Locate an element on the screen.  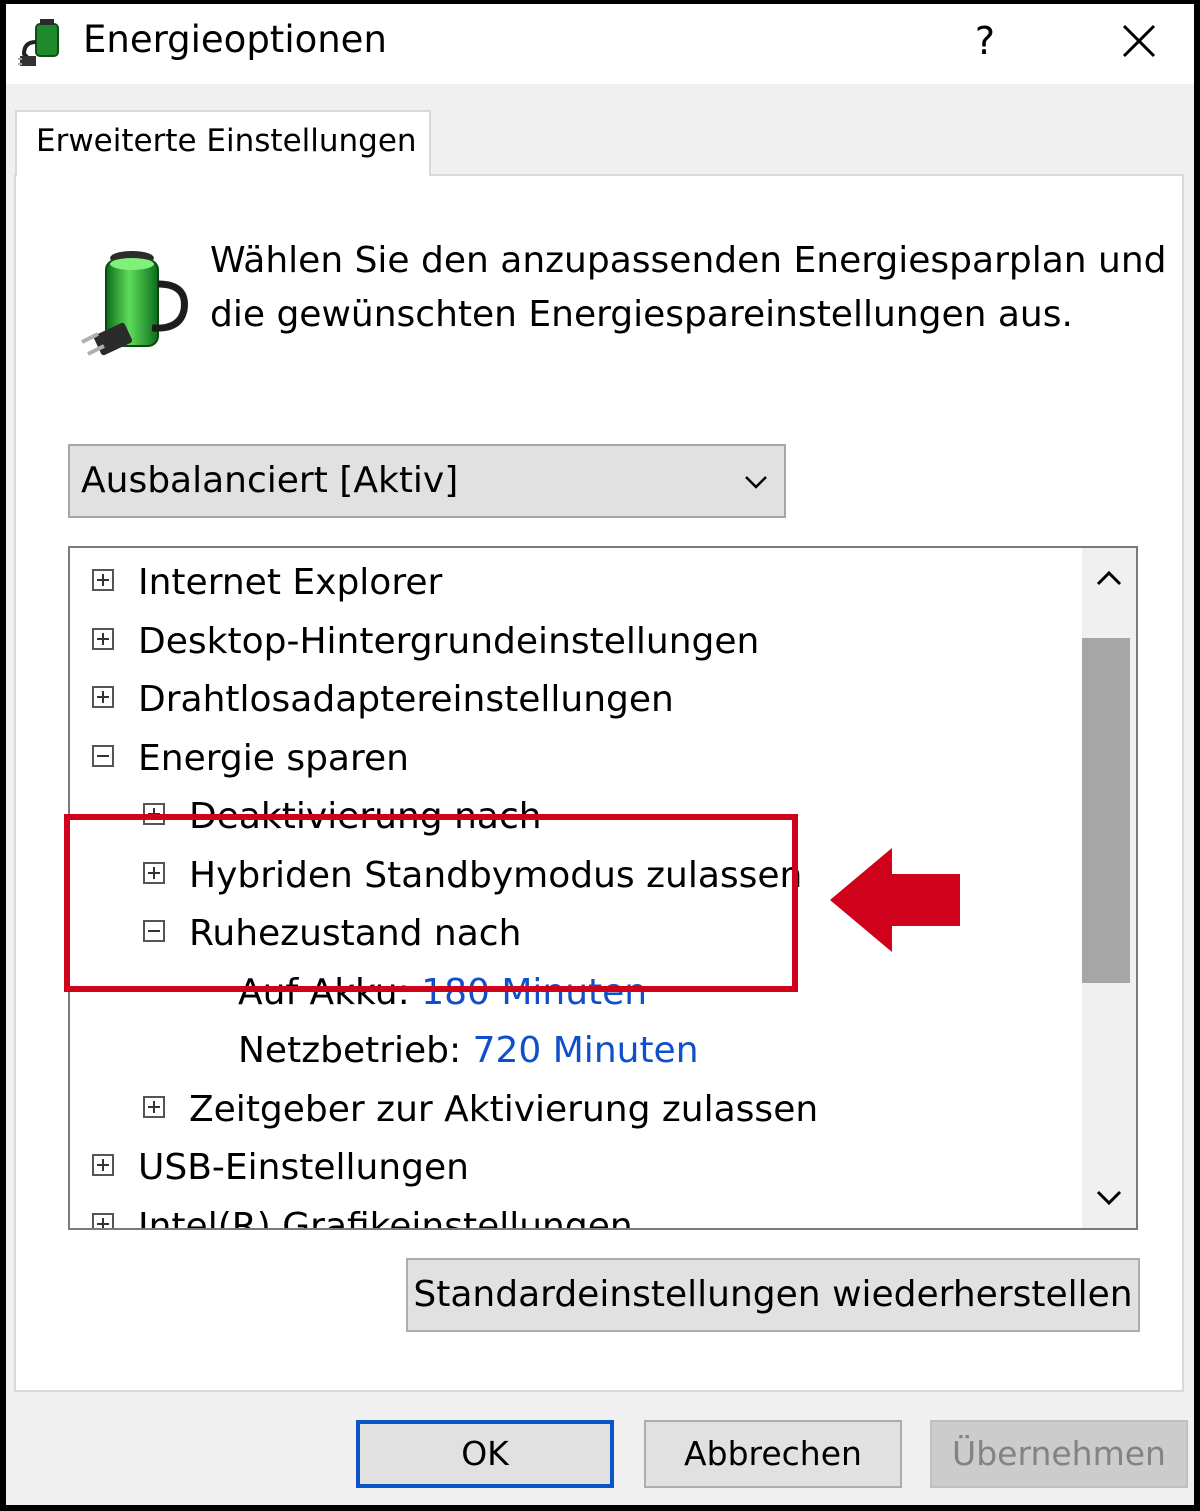
power-plan-select: Ausbalanciert [Aktiv] is located at coordinates (427, 481).